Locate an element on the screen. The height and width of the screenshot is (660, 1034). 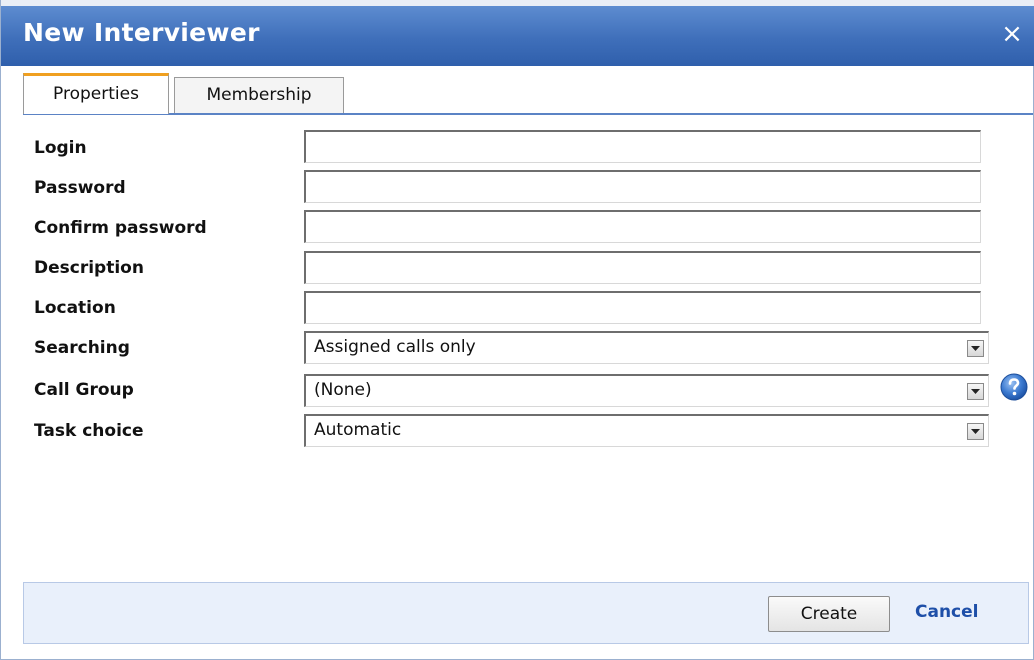
call-group-select: (None) is located at coordinates (646, 390).